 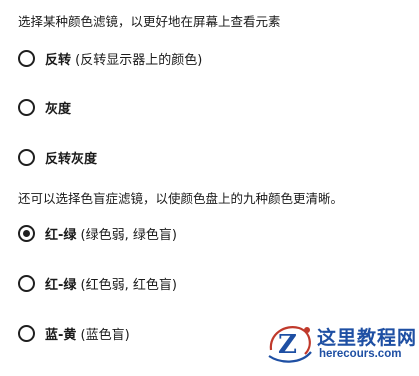 I want to click on watermark: Z 这里教程网 herecours.com, so click(x=339, y=345).